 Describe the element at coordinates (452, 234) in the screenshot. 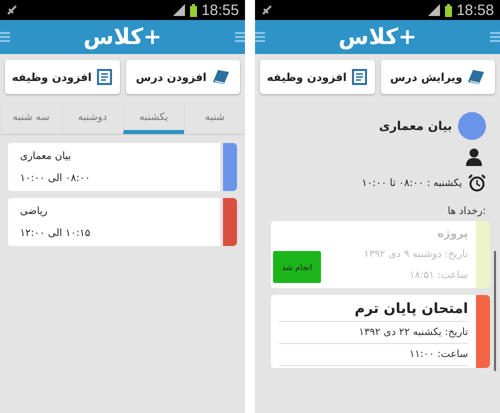

I see `event-title: پروژه` at that location.